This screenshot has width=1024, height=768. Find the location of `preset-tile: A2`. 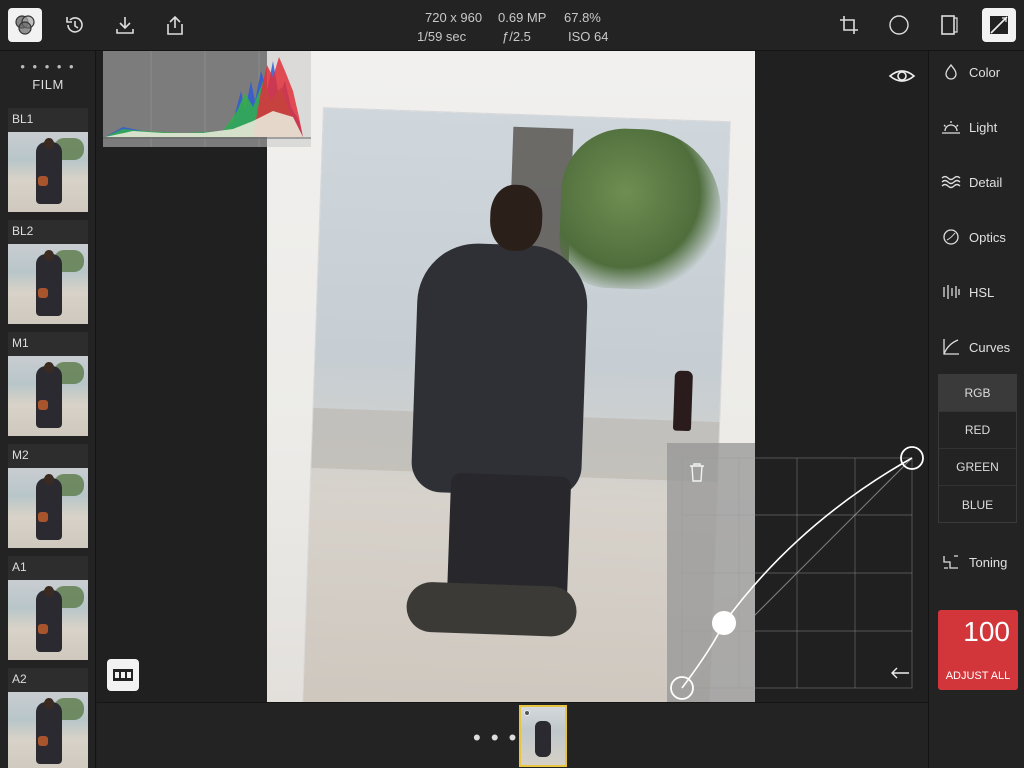

preset-tile: A2 is located at coordinates (48, 718).